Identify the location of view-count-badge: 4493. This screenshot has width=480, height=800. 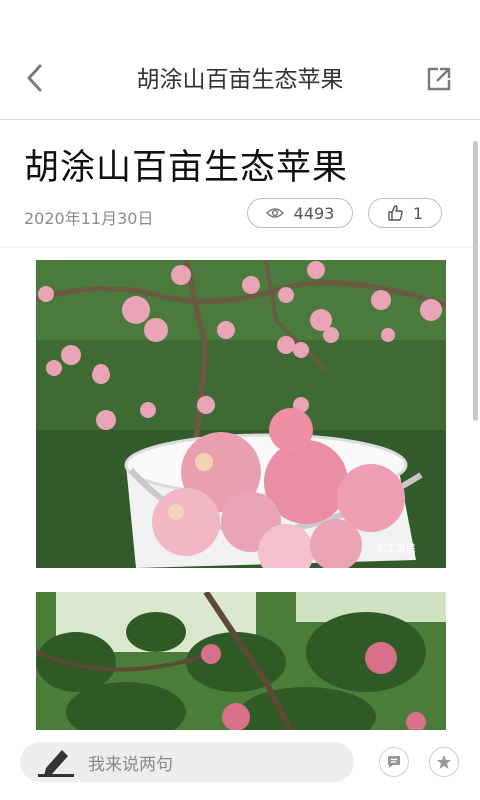
(300, 213).